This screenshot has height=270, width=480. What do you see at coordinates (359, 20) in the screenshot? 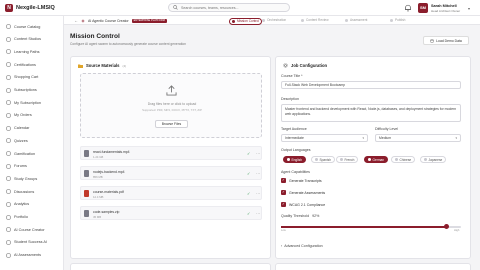
I see `step-label: Assessment` at bounding box center [359, 20].